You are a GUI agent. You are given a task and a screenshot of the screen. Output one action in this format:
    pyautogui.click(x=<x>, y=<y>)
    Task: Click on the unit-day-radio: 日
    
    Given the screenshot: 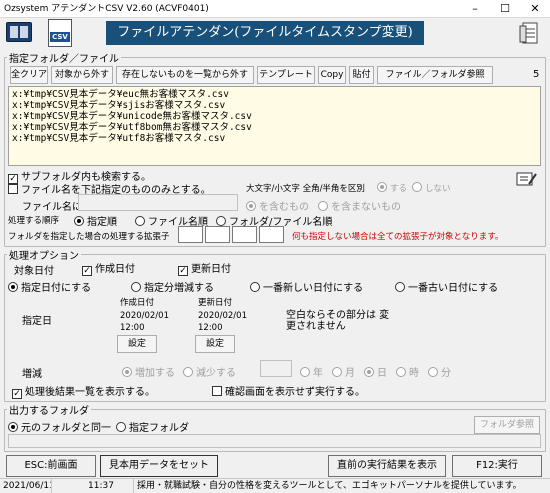 What is the action you would take?
    pyautogui.click(x=375, y=371)
    